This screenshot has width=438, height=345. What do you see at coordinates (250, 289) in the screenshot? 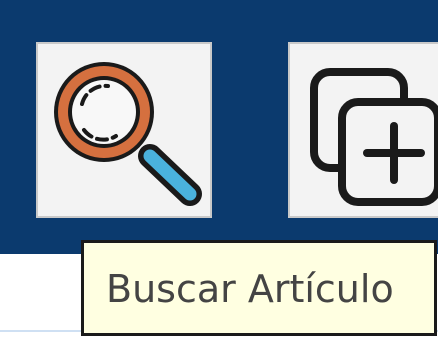
I see `tooltip-text: Buscar Artículo` at bounding box center [250, 289].